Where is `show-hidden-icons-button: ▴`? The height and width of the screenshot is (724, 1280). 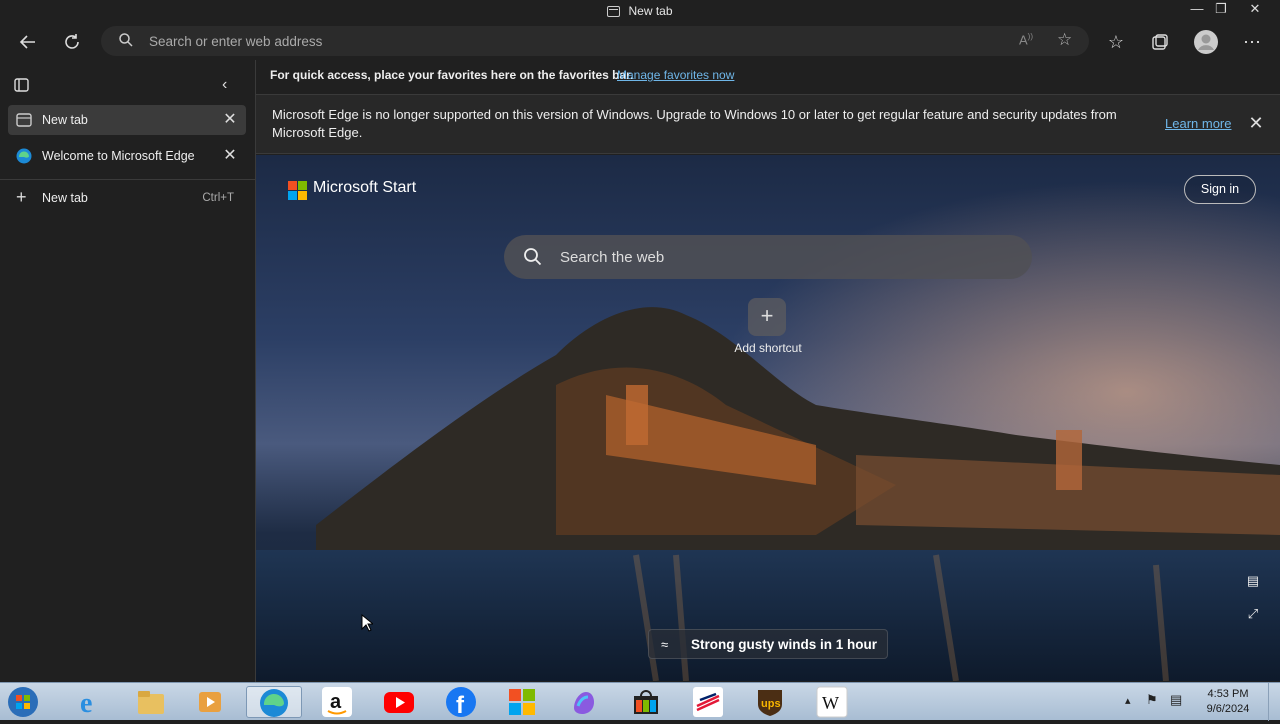
show-hidden-icons-button: ▴ is located at coordinates (1128, 700).